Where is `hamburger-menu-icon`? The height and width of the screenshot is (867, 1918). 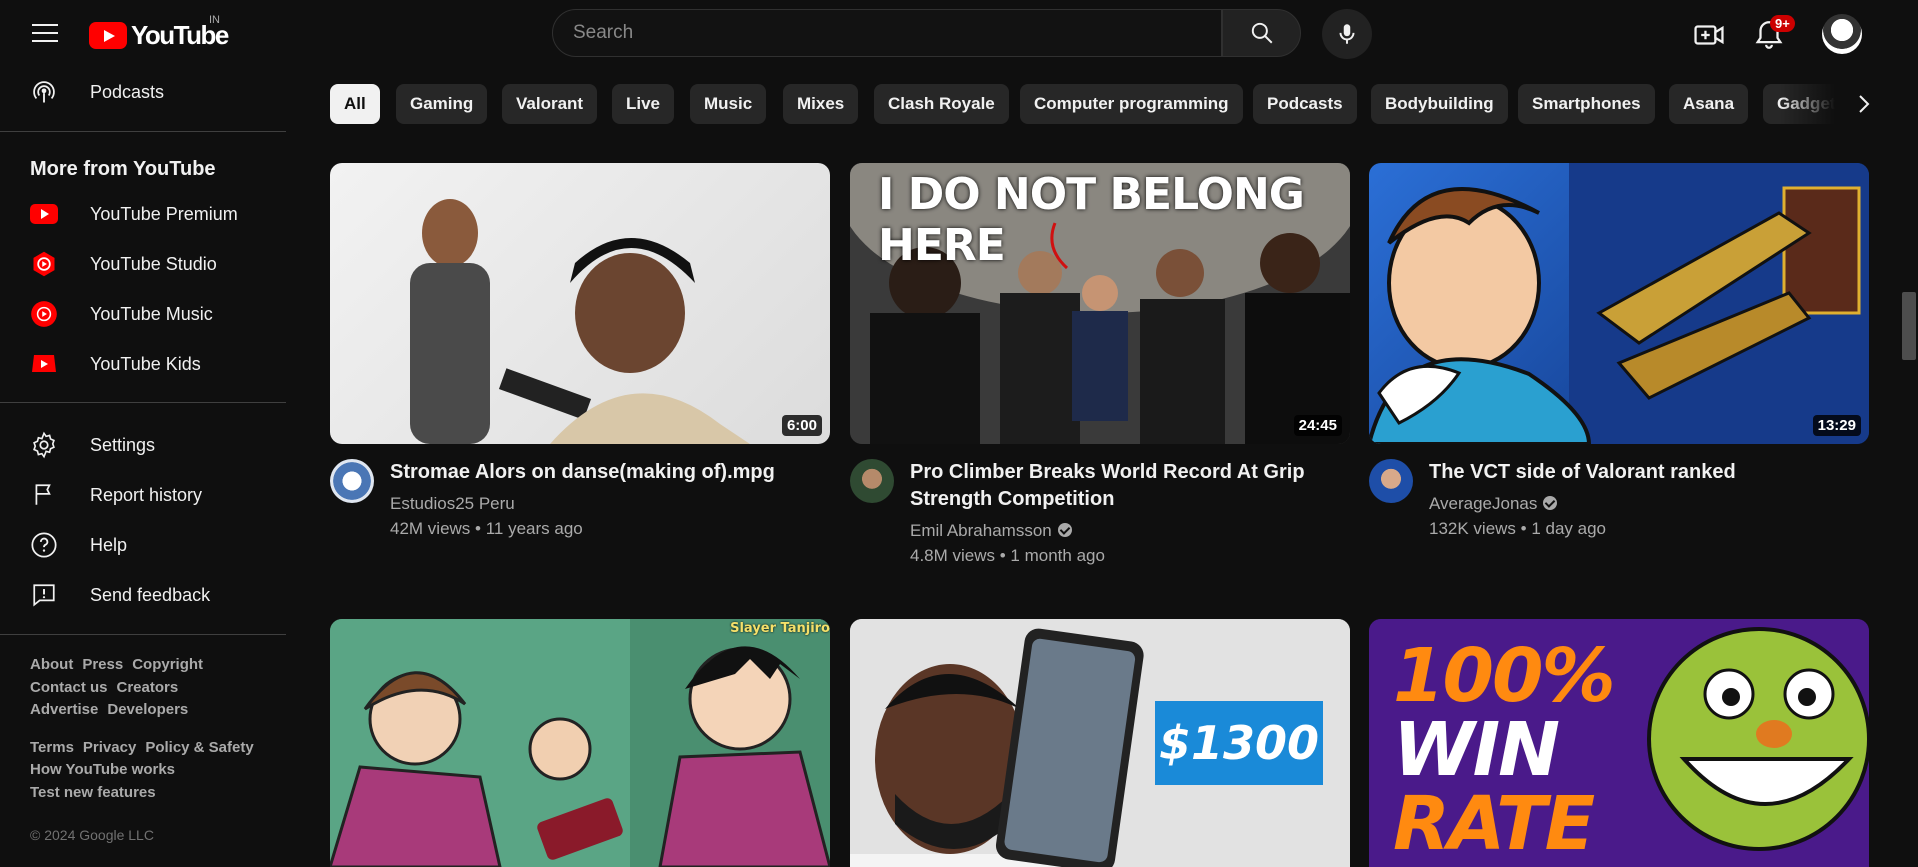 hamburger-menu-icon is located at coordinates (45, 34).